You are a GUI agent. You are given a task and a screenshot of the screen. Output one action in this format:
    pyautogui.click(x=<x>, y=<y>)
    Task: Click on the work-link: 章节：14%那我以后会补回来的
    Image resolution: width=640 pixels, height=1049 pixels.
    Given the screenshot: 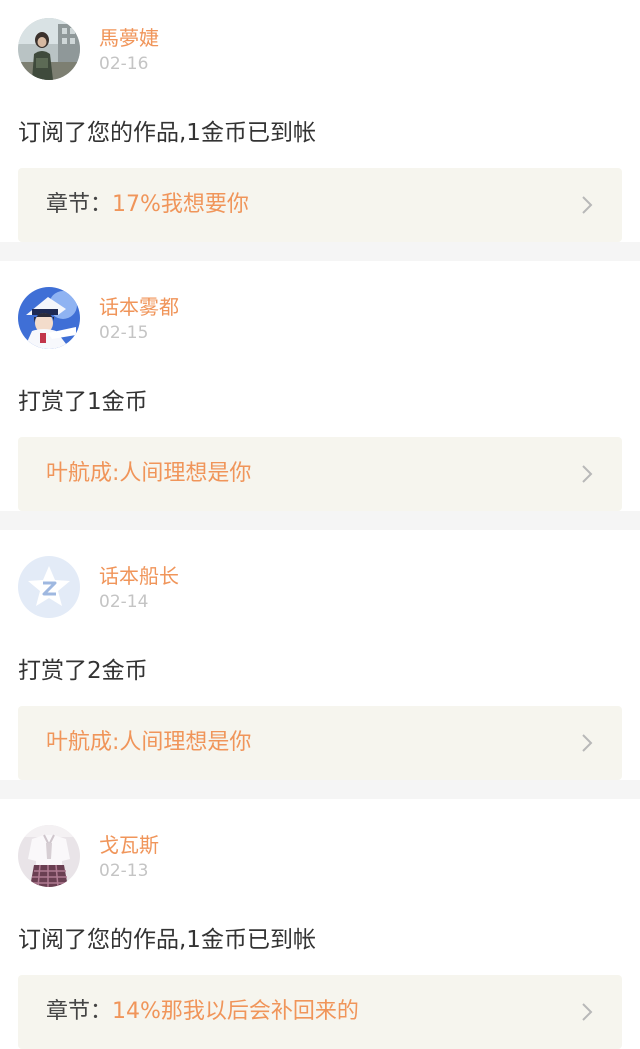 What is the action you would take?
    pyautogui.click(x=320, y=1012)
    